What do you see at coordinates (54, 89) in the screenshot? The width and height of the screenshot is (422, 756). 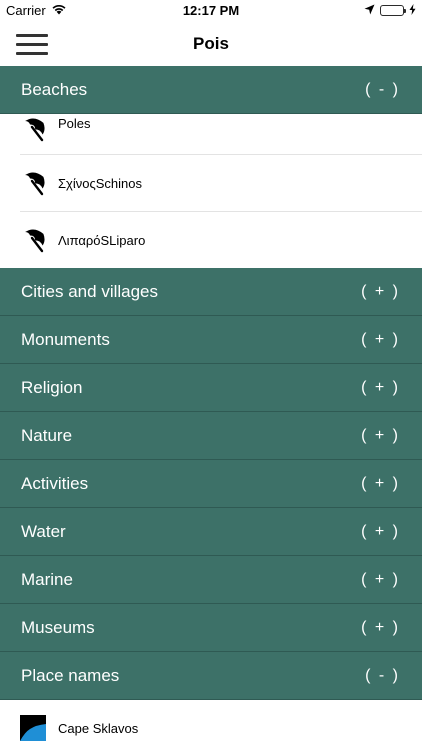 I see `section-label: Beaches` at bounding box center [54, 89].